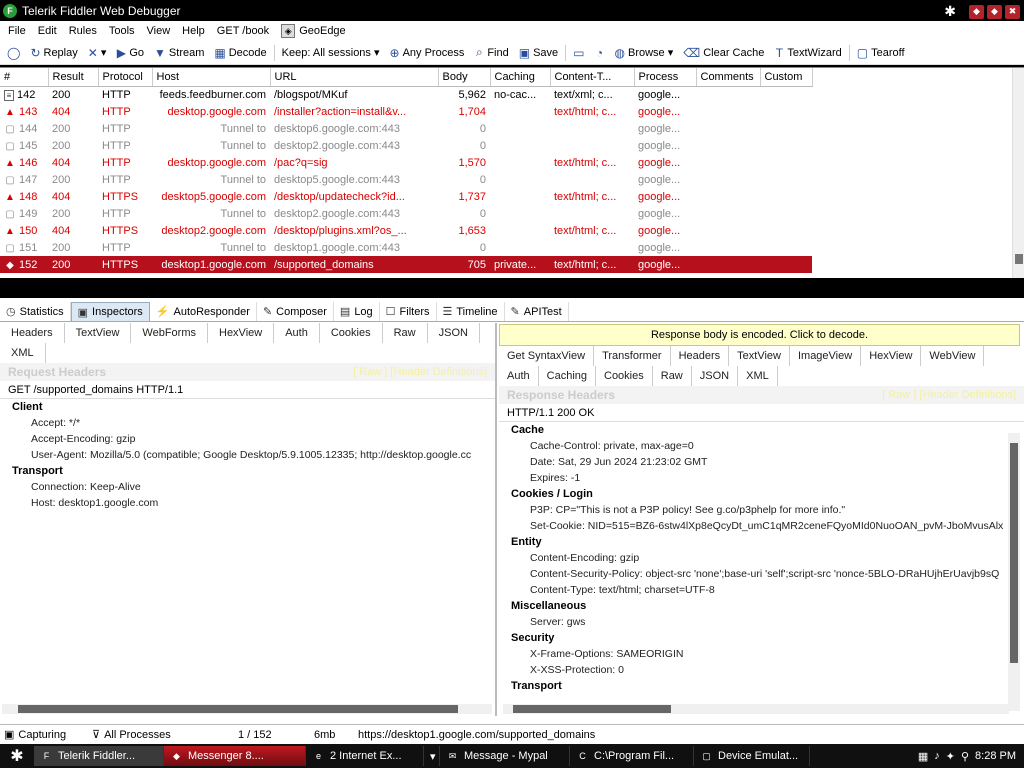 The height and width of the screenshot is (768, 1024). Describe the element at coordinates (950, 756) in the screenshot. I see `tray-security-icon: ✦` at that location.